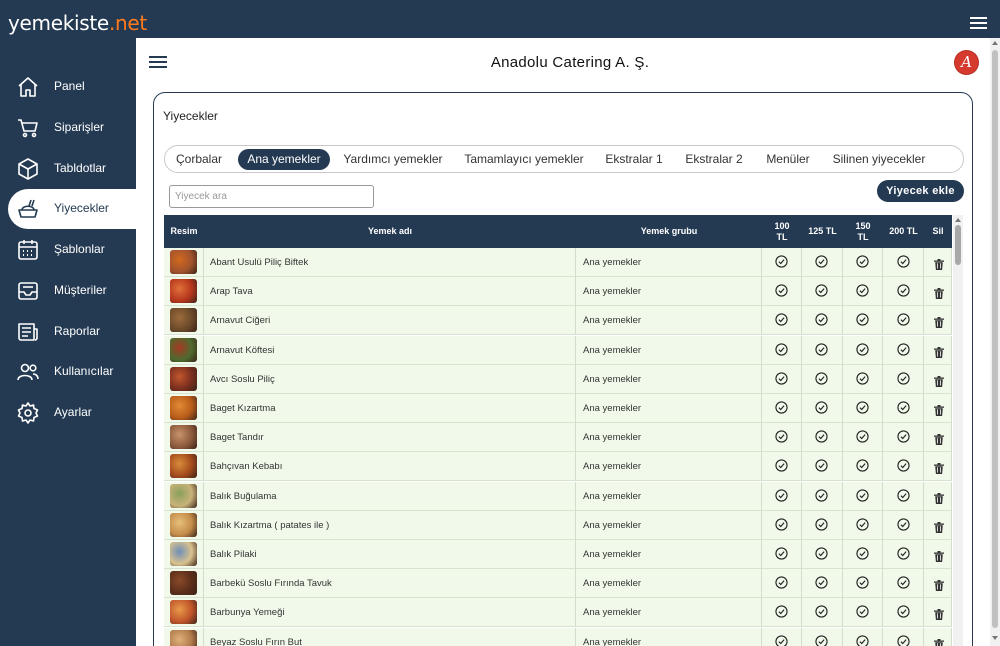  What do you see at coordinates (558, 467) in the screenshot?
I see `table-row: Bahçıvan Kebabı Ana yemekler` at bounding box center [558, 467].